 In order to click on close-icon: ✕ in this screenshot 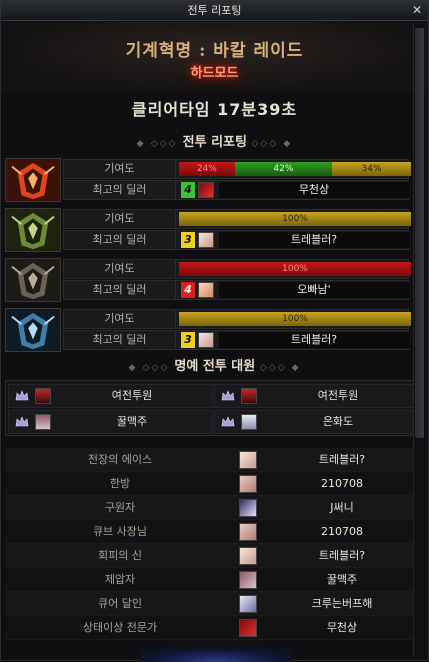, I will do `click(417, 10)`.